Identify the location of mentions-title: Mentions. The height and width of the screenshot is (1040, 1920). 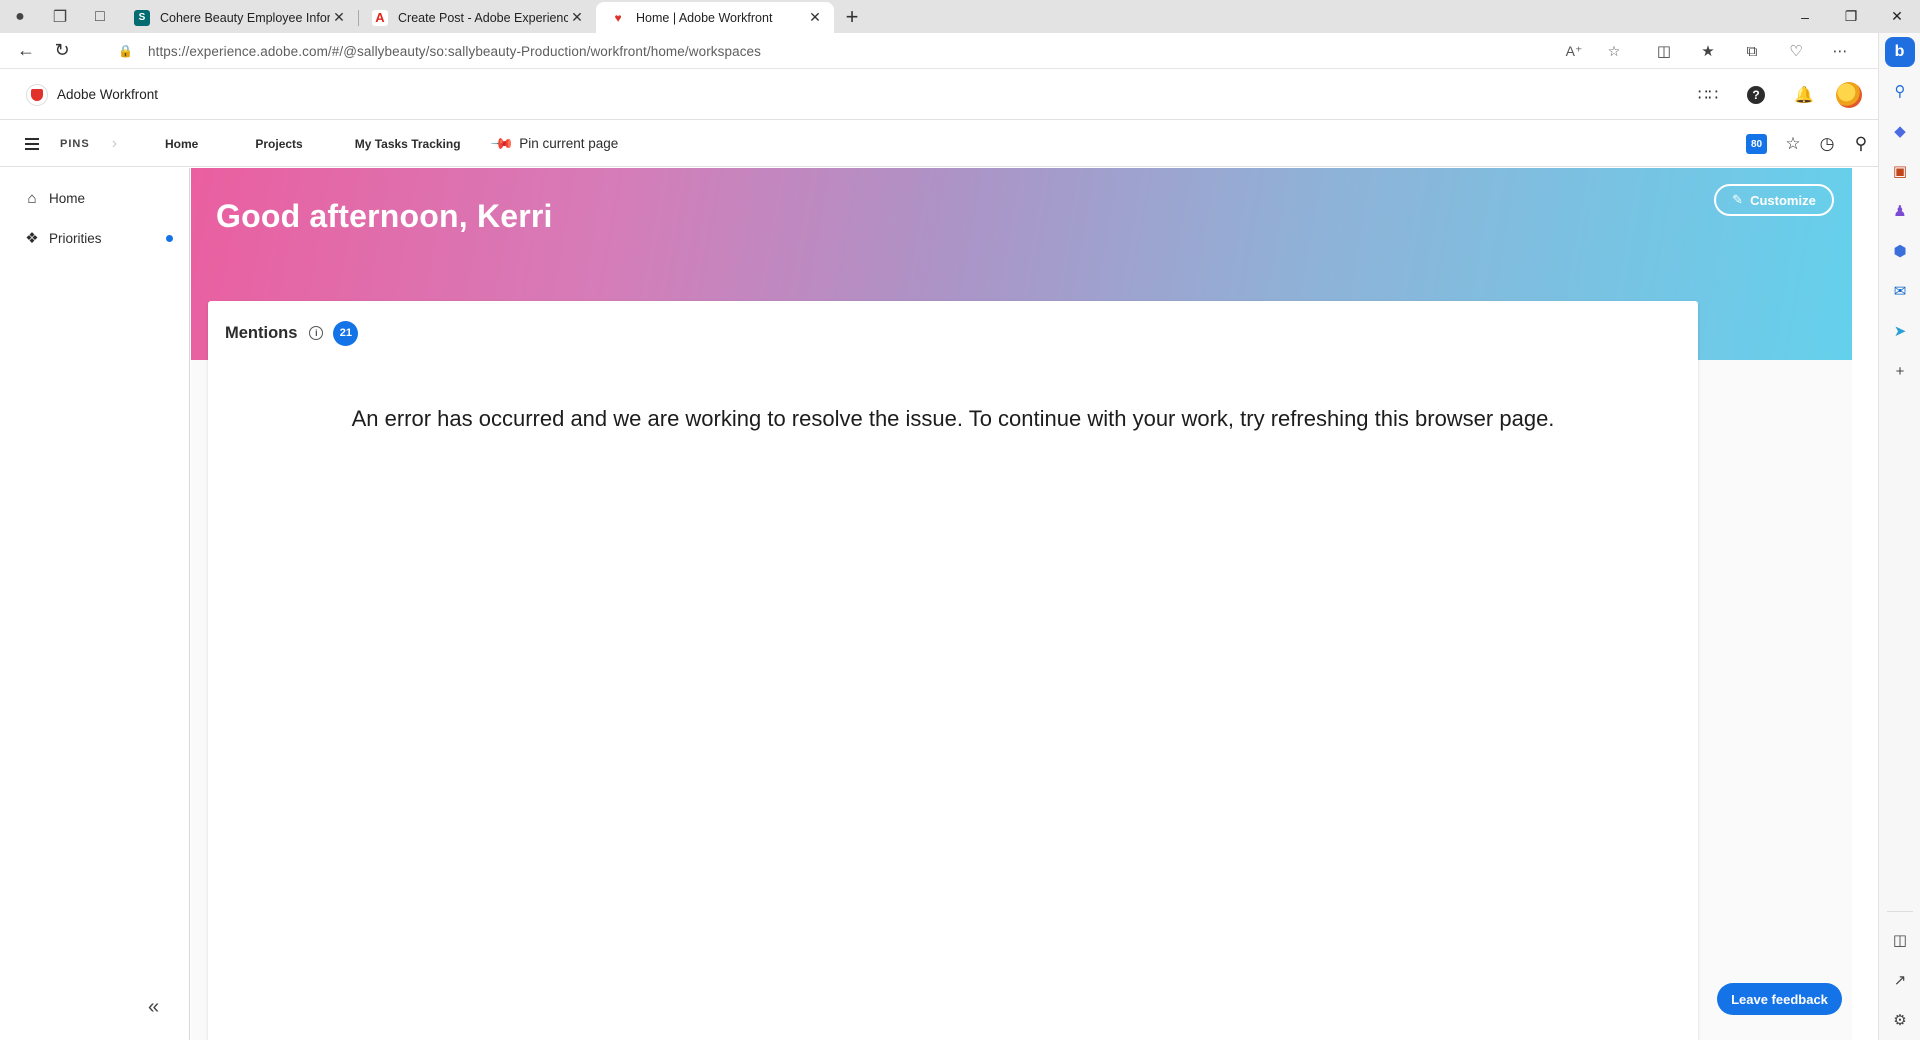
(261, 332).